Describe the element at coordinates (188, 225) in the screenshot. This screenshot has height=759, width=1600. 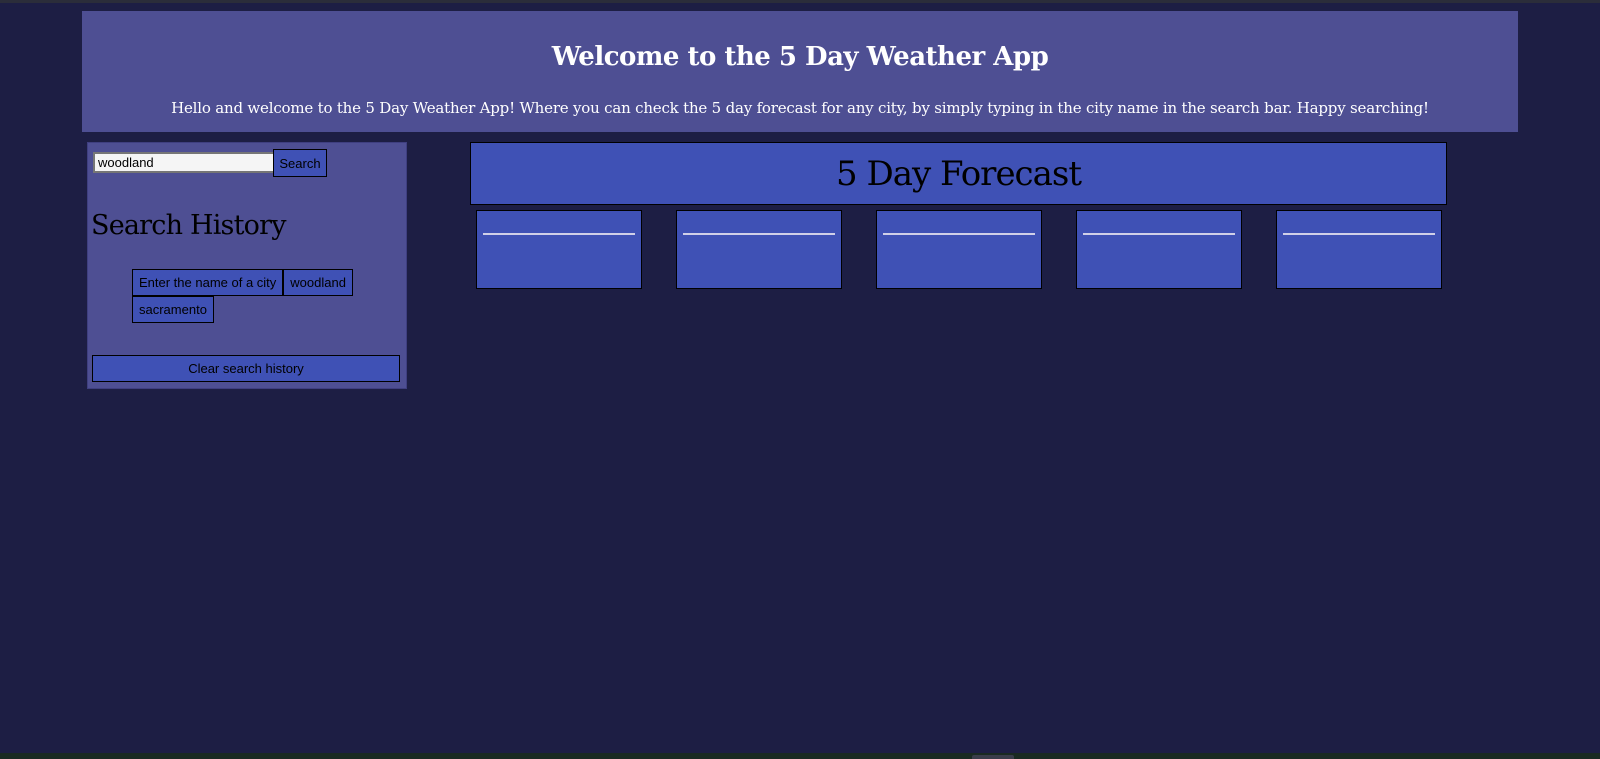
I see `search-history-title: Search History` at that location.